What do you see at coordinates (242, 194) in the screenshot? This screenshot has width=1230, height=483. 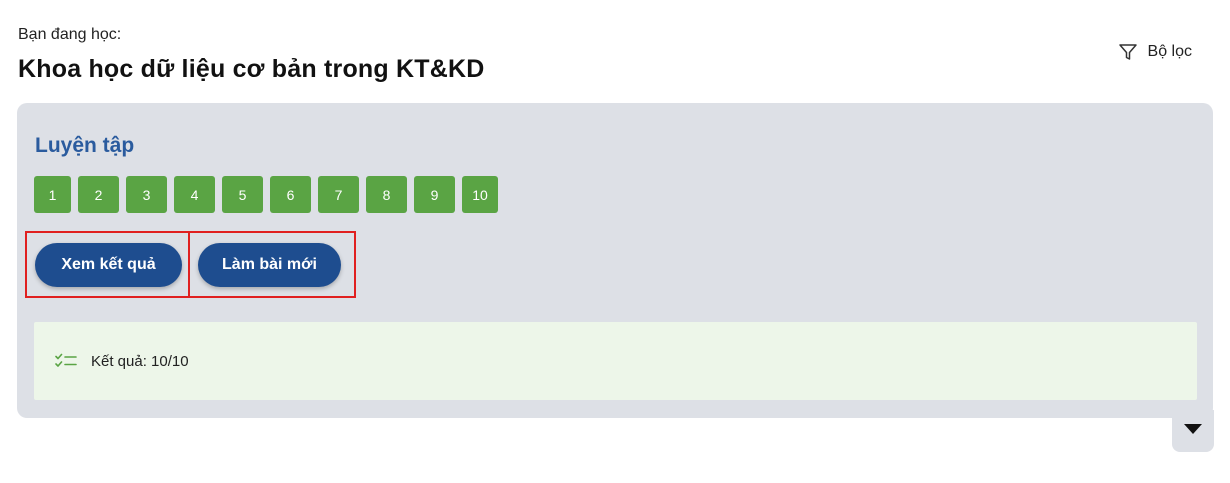 I see `question-button: 5` at bounding box center [242, 194].